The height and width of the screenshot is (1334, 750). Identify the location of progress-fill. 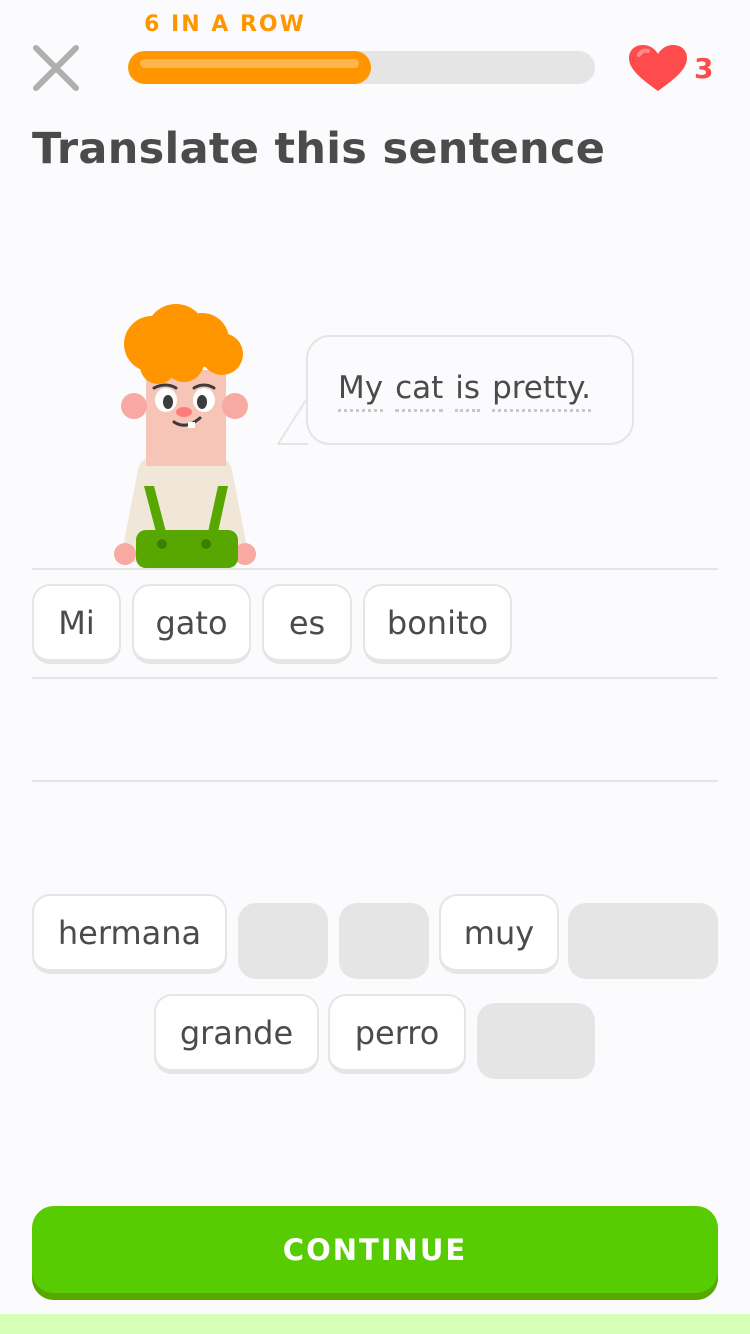
(249, 67).